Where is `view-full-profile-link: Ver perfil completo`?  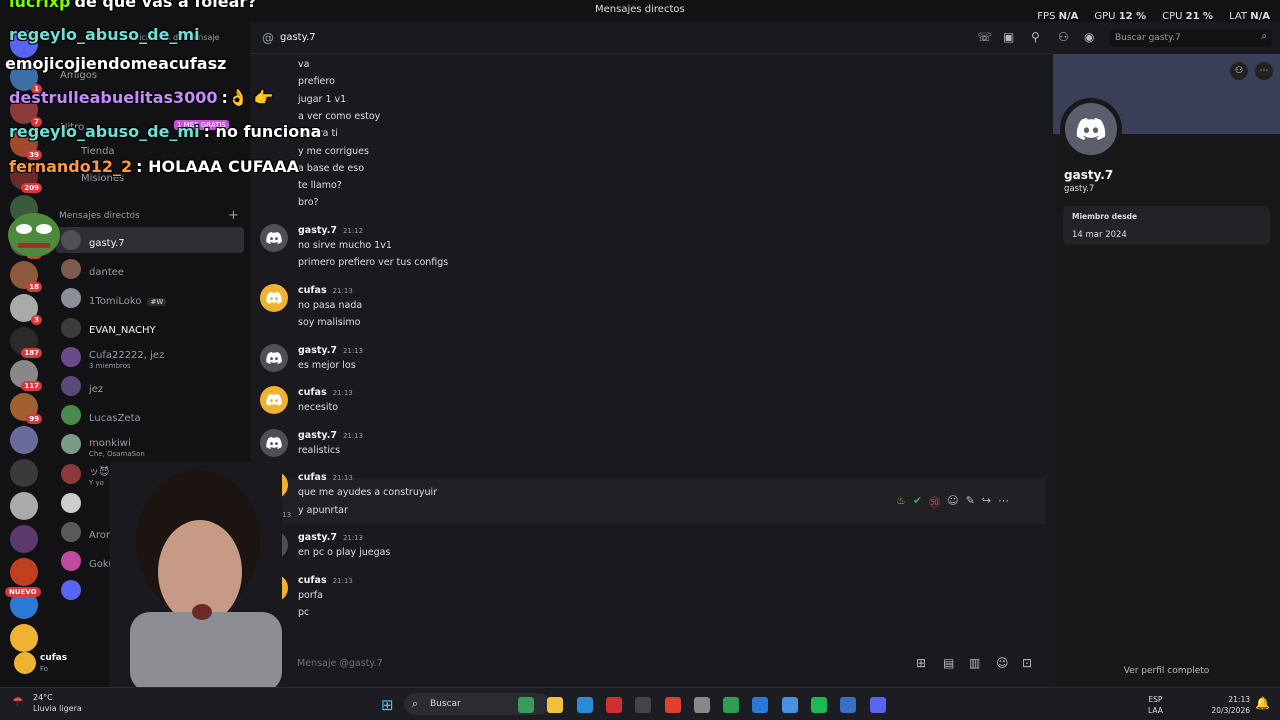 view-full-profile-link: Ver perfil completo is located at coordinates (1166, 671).